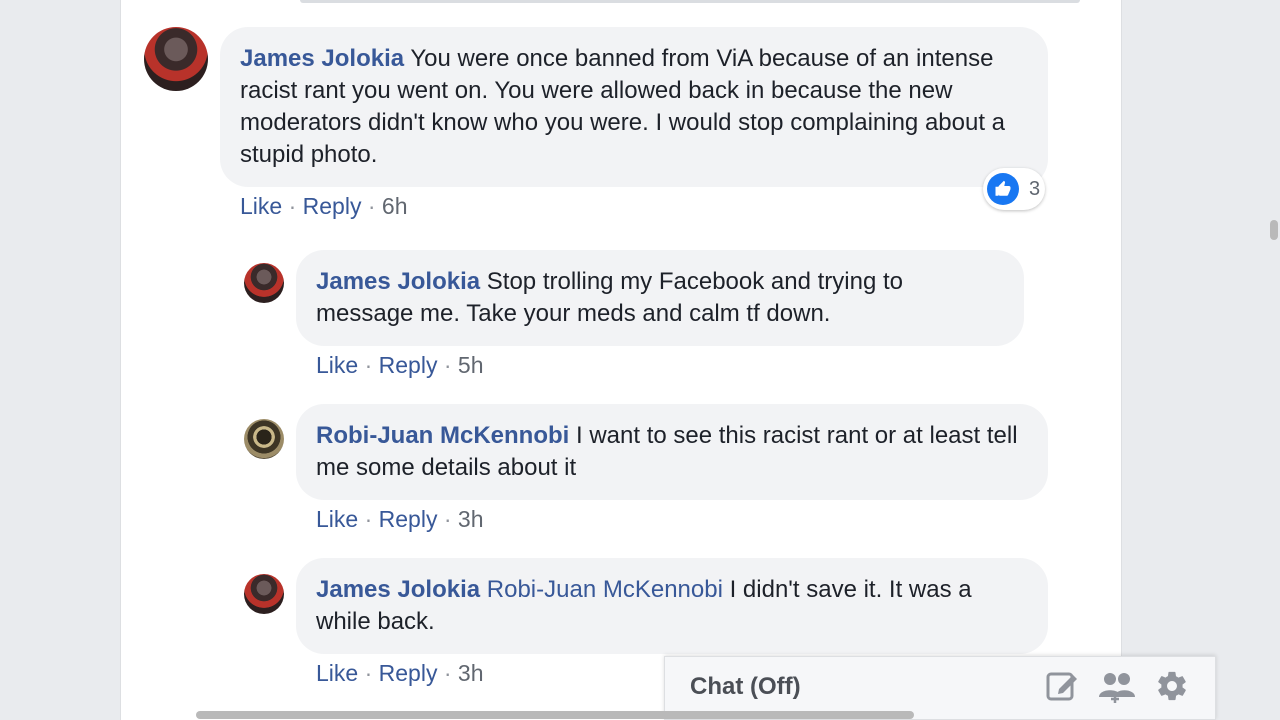 The image size is (1280, 720). What do you see at coordinates (555, 715) in the screenshot?
I see `horizontal-scrollbar` at bounding box center [555, 715].